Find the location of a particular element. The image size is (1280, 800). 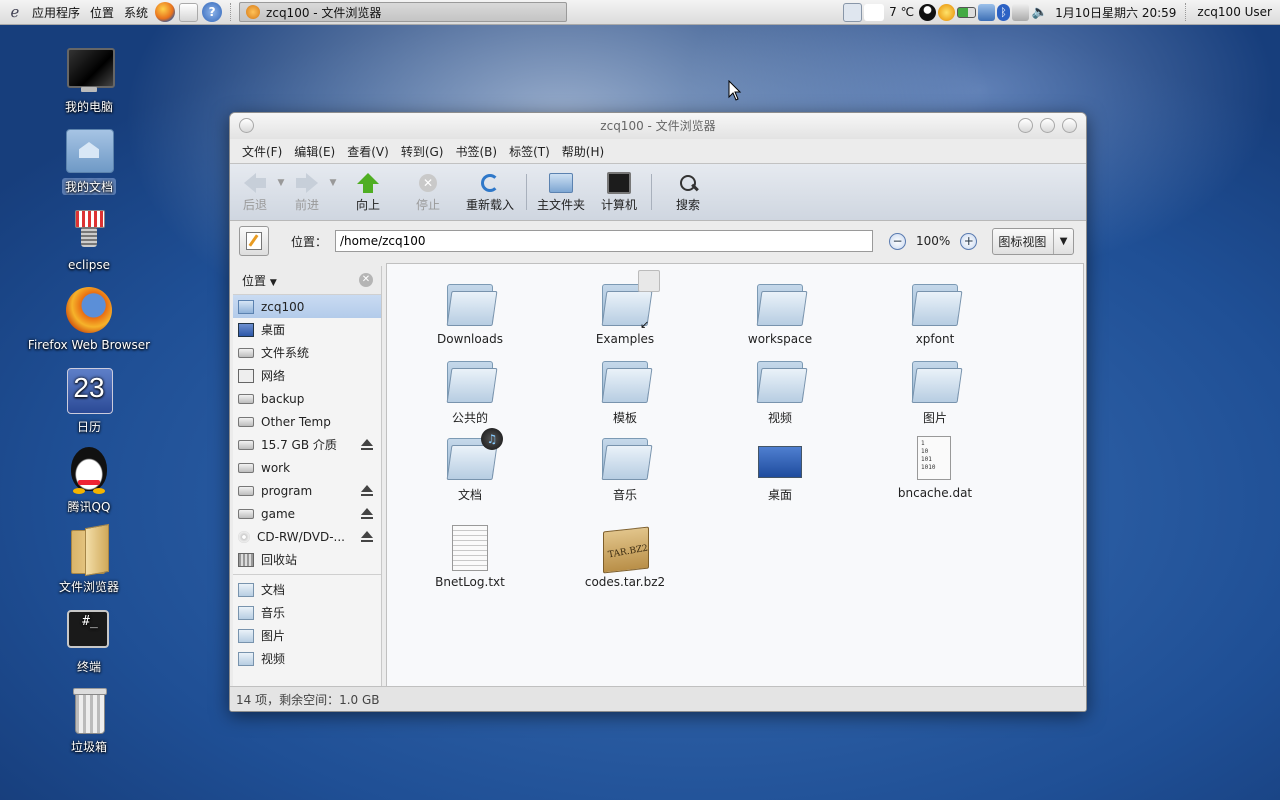

close-button is located at coordinates (1069, 125).